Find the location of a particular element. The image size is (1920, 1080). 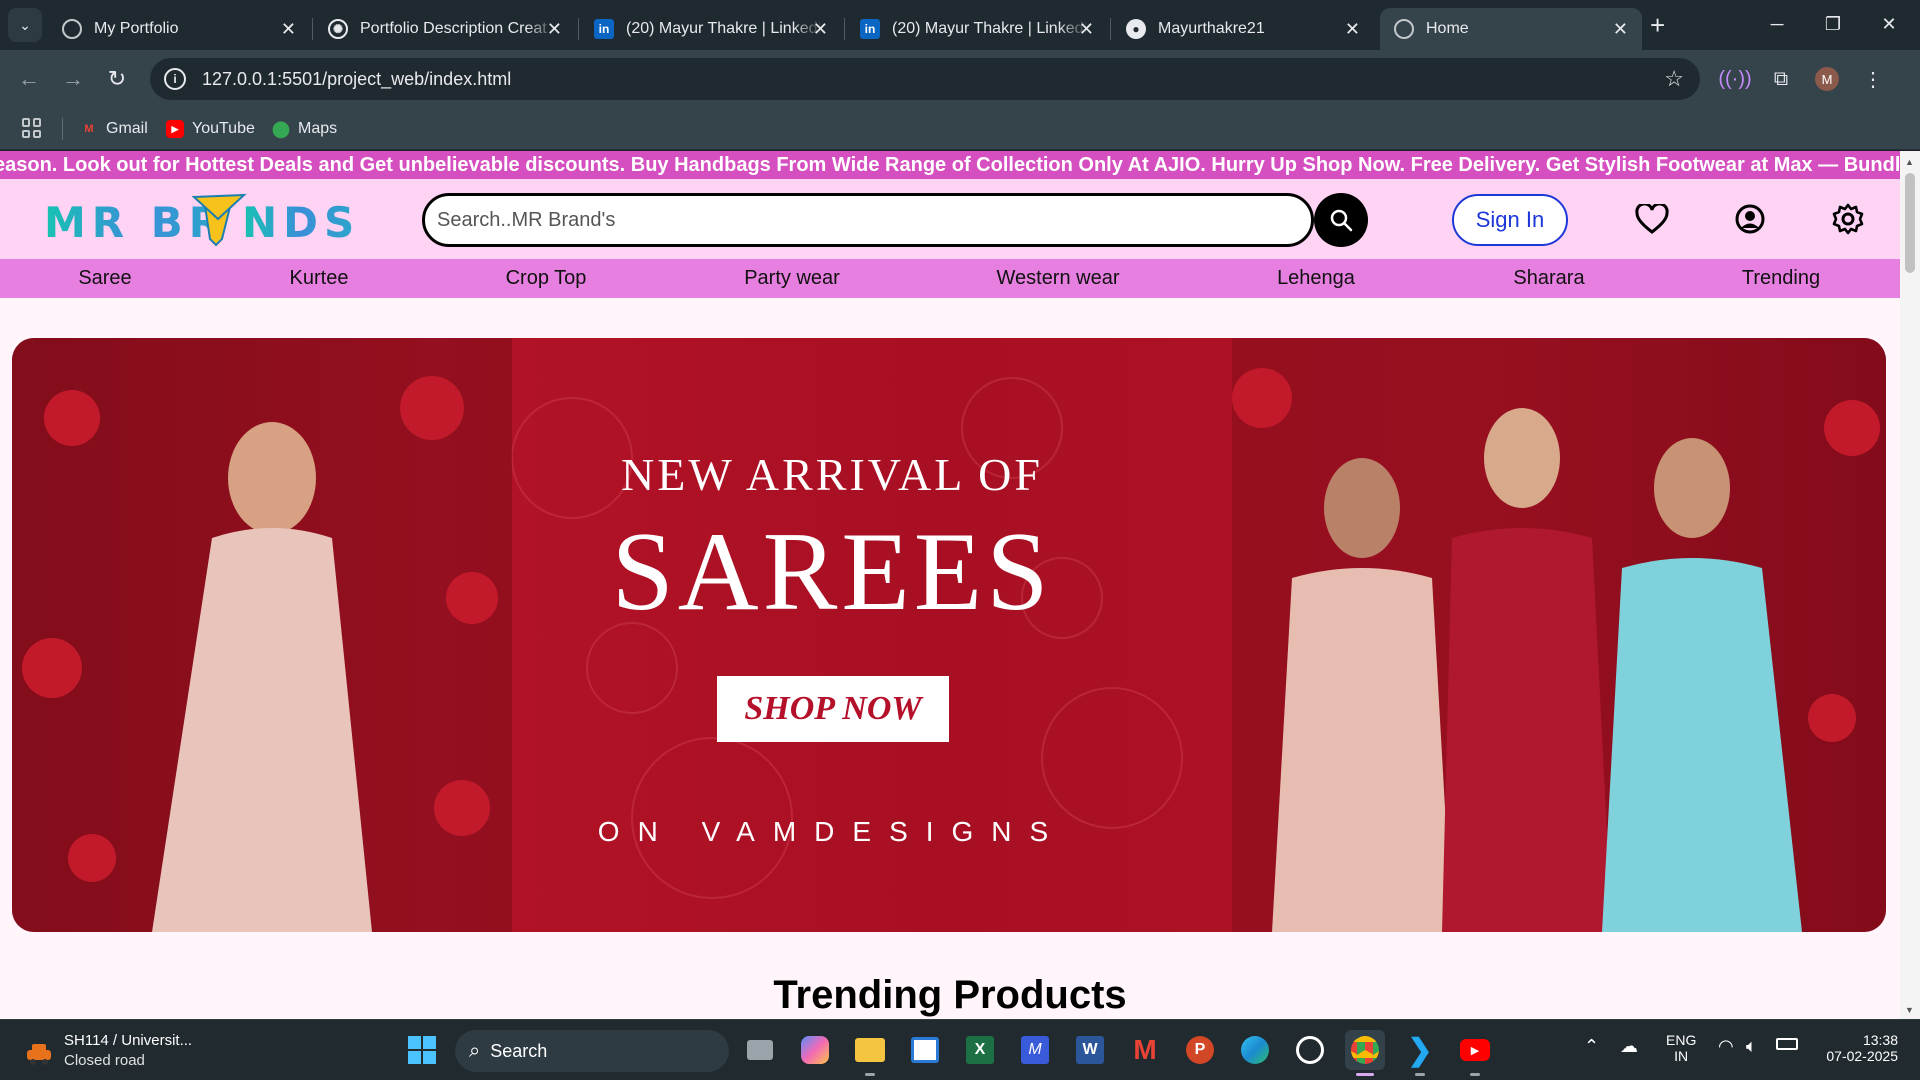

language-indicator: ENG IN is located at coordinates (1681, 1048).